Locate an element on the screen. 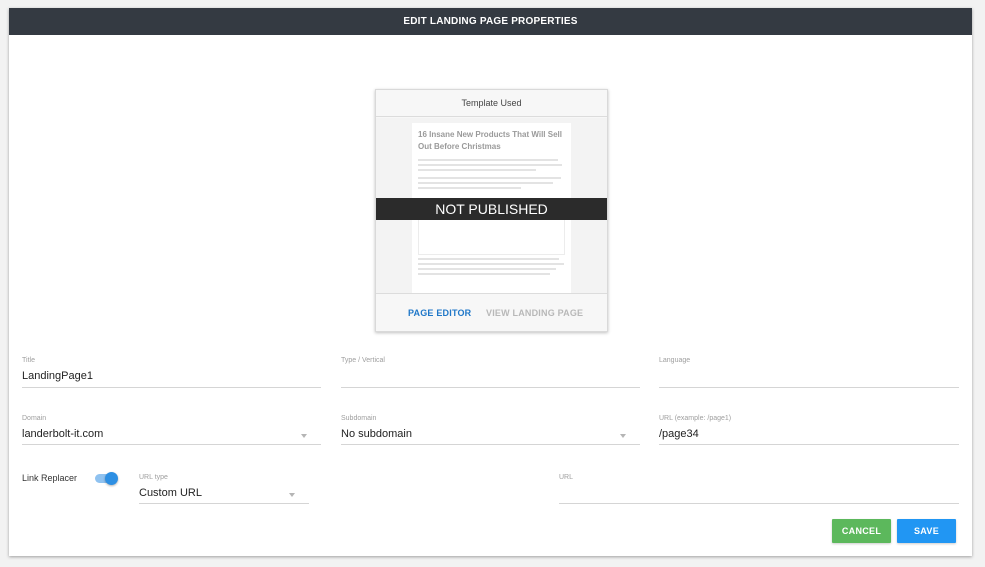 This screenshot has height=567, width=985. not-published-banner: NOT PUBLISHED is located at coordinates (491, 209).